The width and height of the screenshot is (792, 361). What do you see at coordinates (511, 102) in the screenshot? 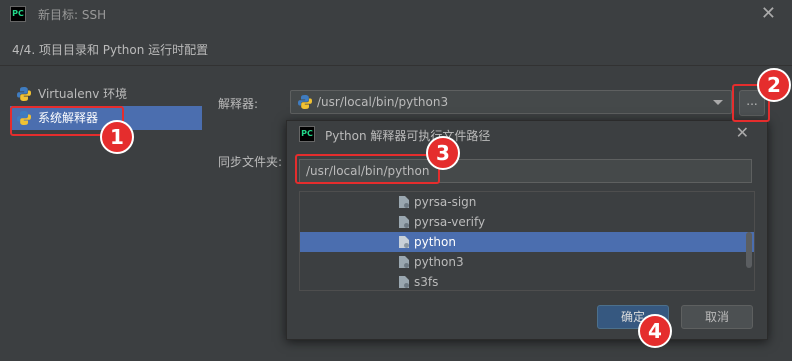
I see `interpreter-select: /usr/local/bin/python3` at bounding box center [511, 102].